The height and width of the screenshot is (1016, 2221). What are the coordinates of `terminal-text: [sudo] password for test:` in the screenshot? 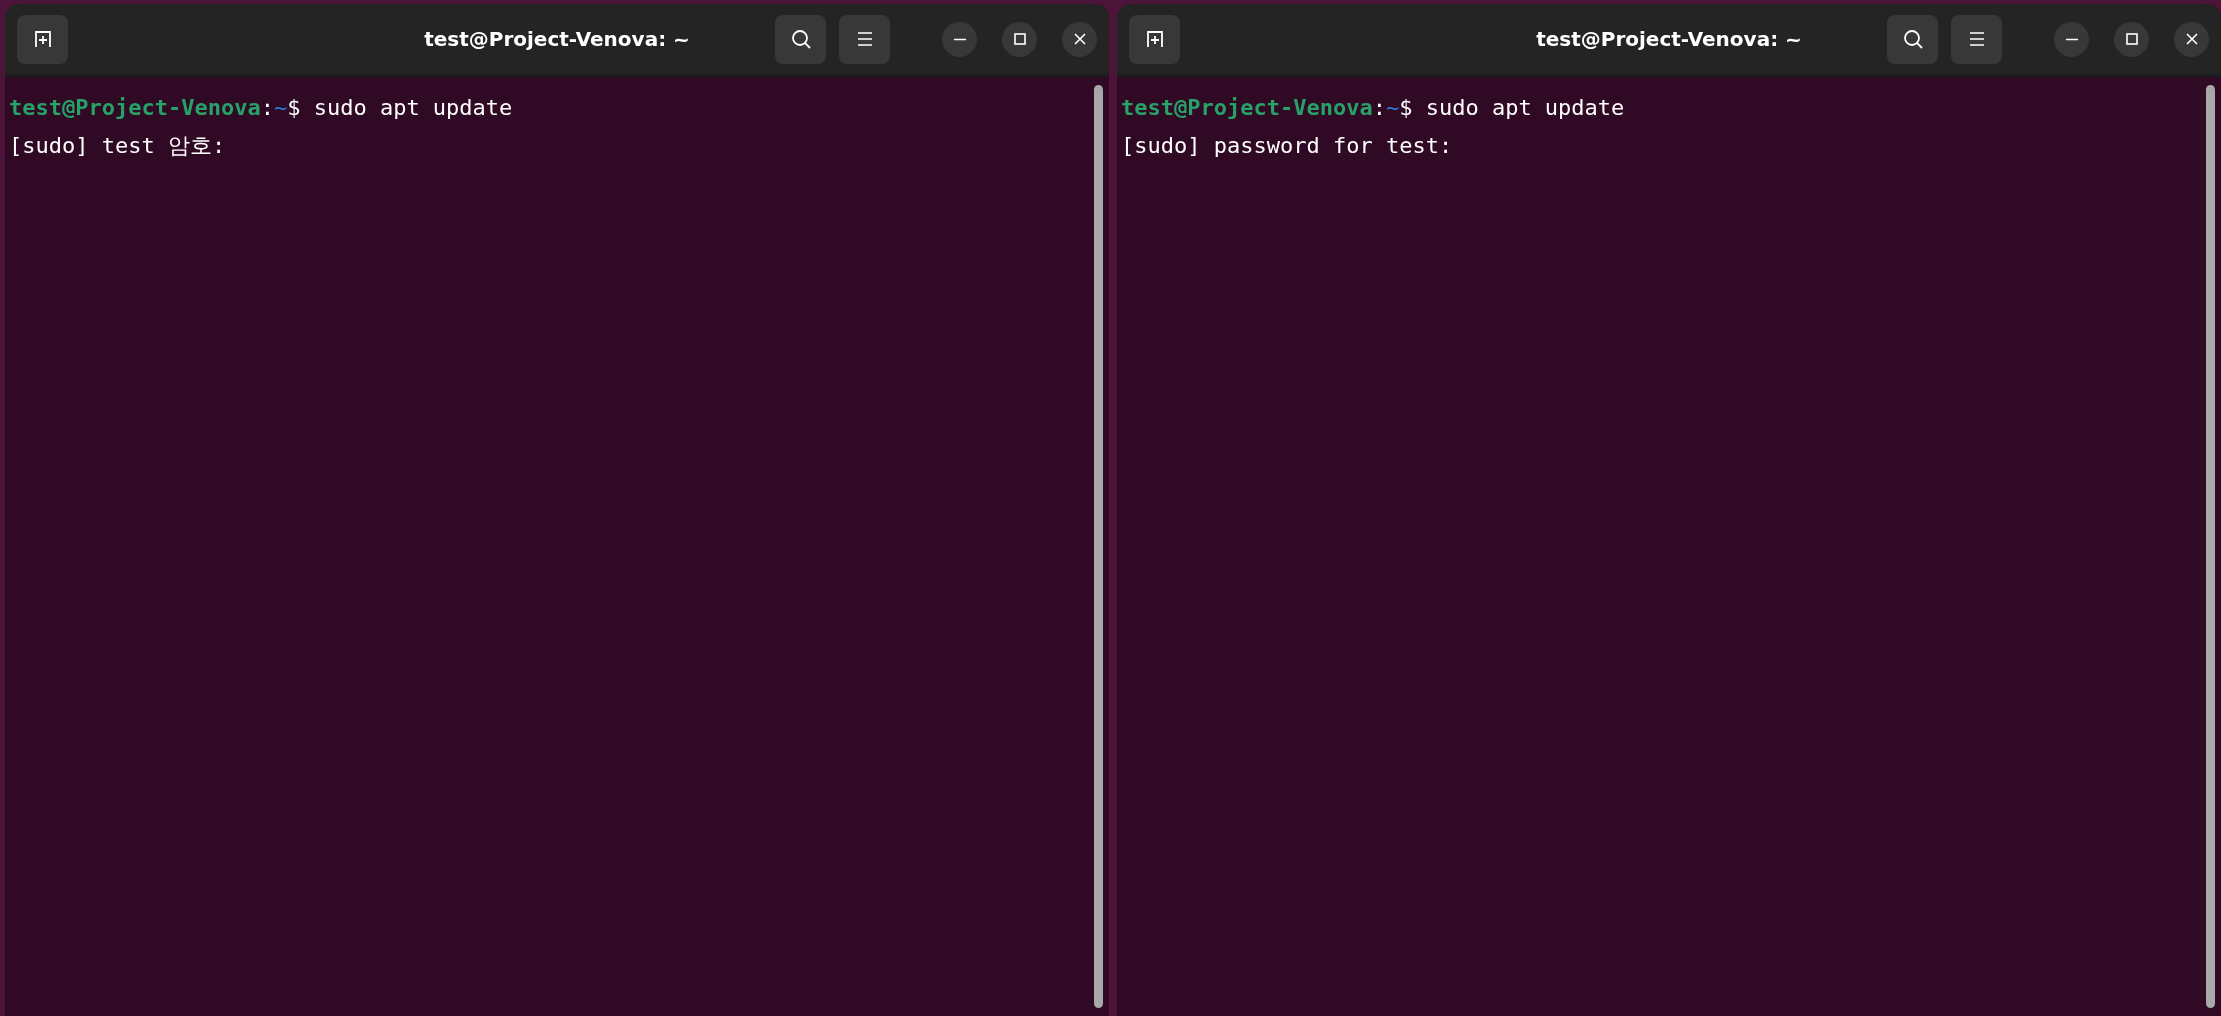 It's located at (1287, 145).